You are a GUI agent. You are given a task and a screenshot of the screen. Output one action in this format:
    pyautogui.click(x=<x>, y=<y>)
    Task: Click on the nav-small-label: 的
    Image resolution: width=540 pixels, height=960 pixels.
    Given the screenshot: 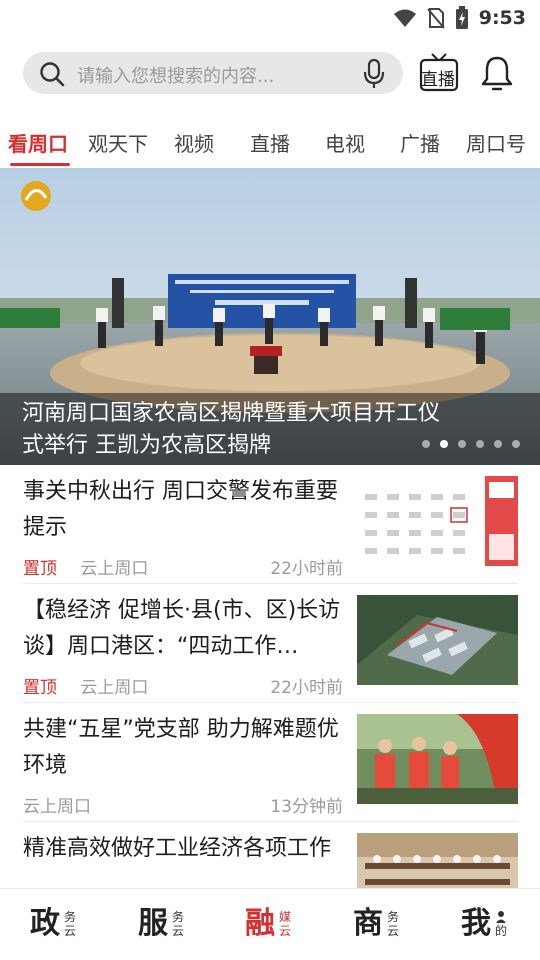 What is the action you would take?
    pyautogui.click(x=501, y=924)
    